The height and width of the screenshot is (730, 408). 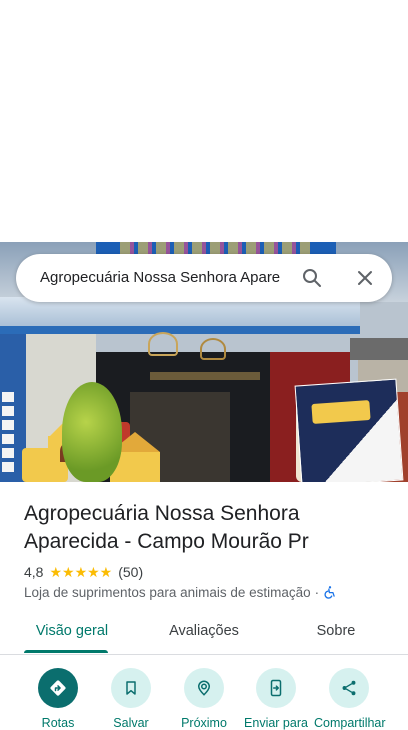 I want to click on tab-bar: Visão geral Avaliações Sobre, so click(x=204, y=632).